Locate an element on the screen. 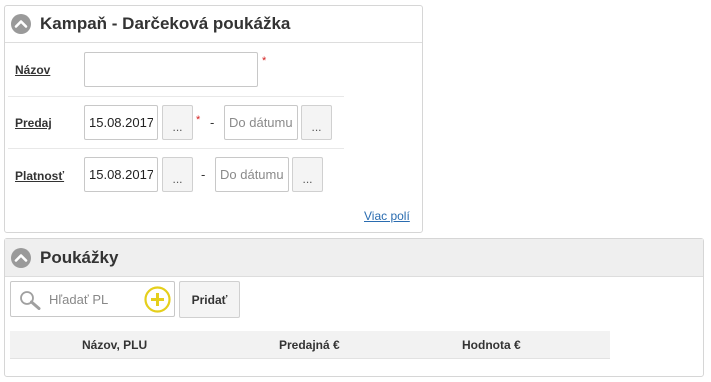 This screenshot has height=382, width=711. name-input is located at coordinates (171, 69).